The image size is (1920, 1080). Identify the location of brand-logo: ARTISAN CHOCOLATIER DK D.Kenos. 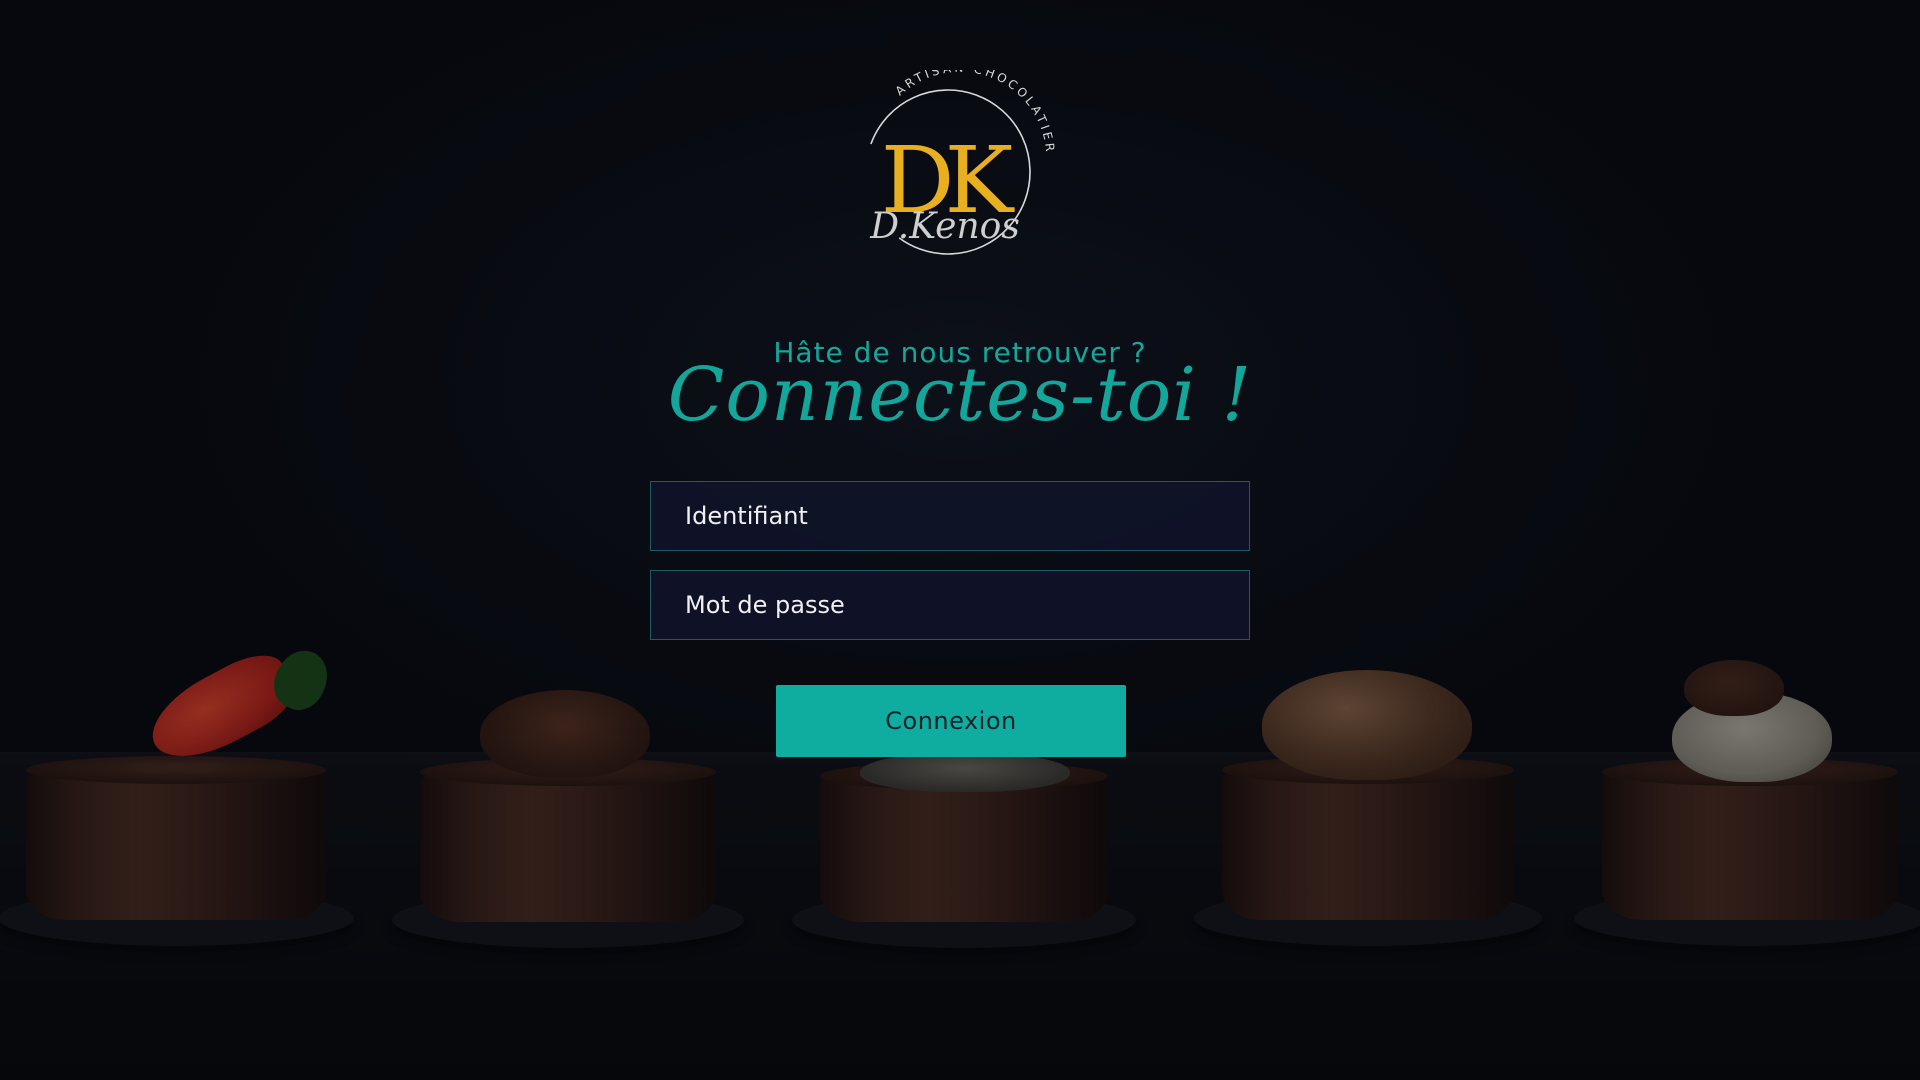
(940, 165).